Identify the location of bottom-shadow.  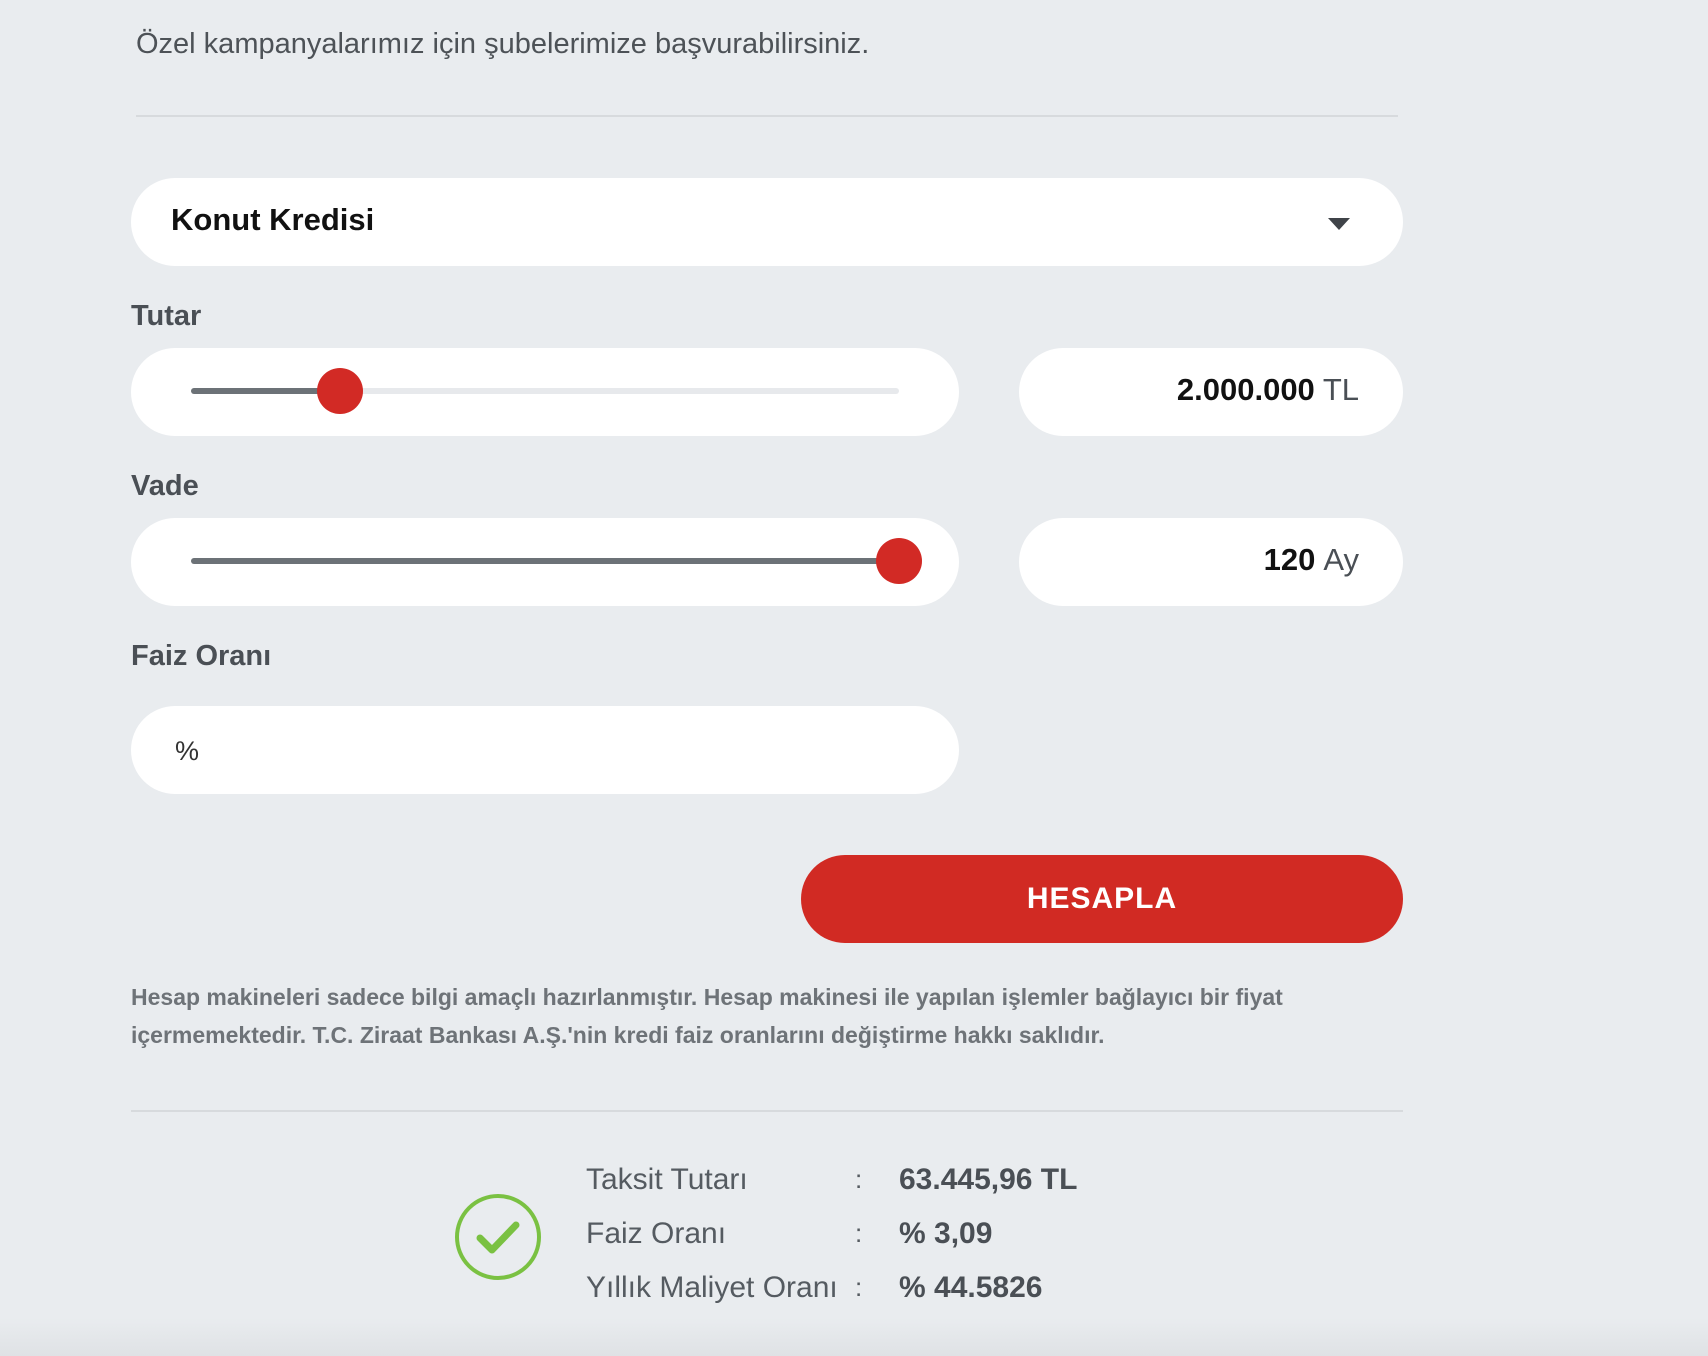
(854, 1337).